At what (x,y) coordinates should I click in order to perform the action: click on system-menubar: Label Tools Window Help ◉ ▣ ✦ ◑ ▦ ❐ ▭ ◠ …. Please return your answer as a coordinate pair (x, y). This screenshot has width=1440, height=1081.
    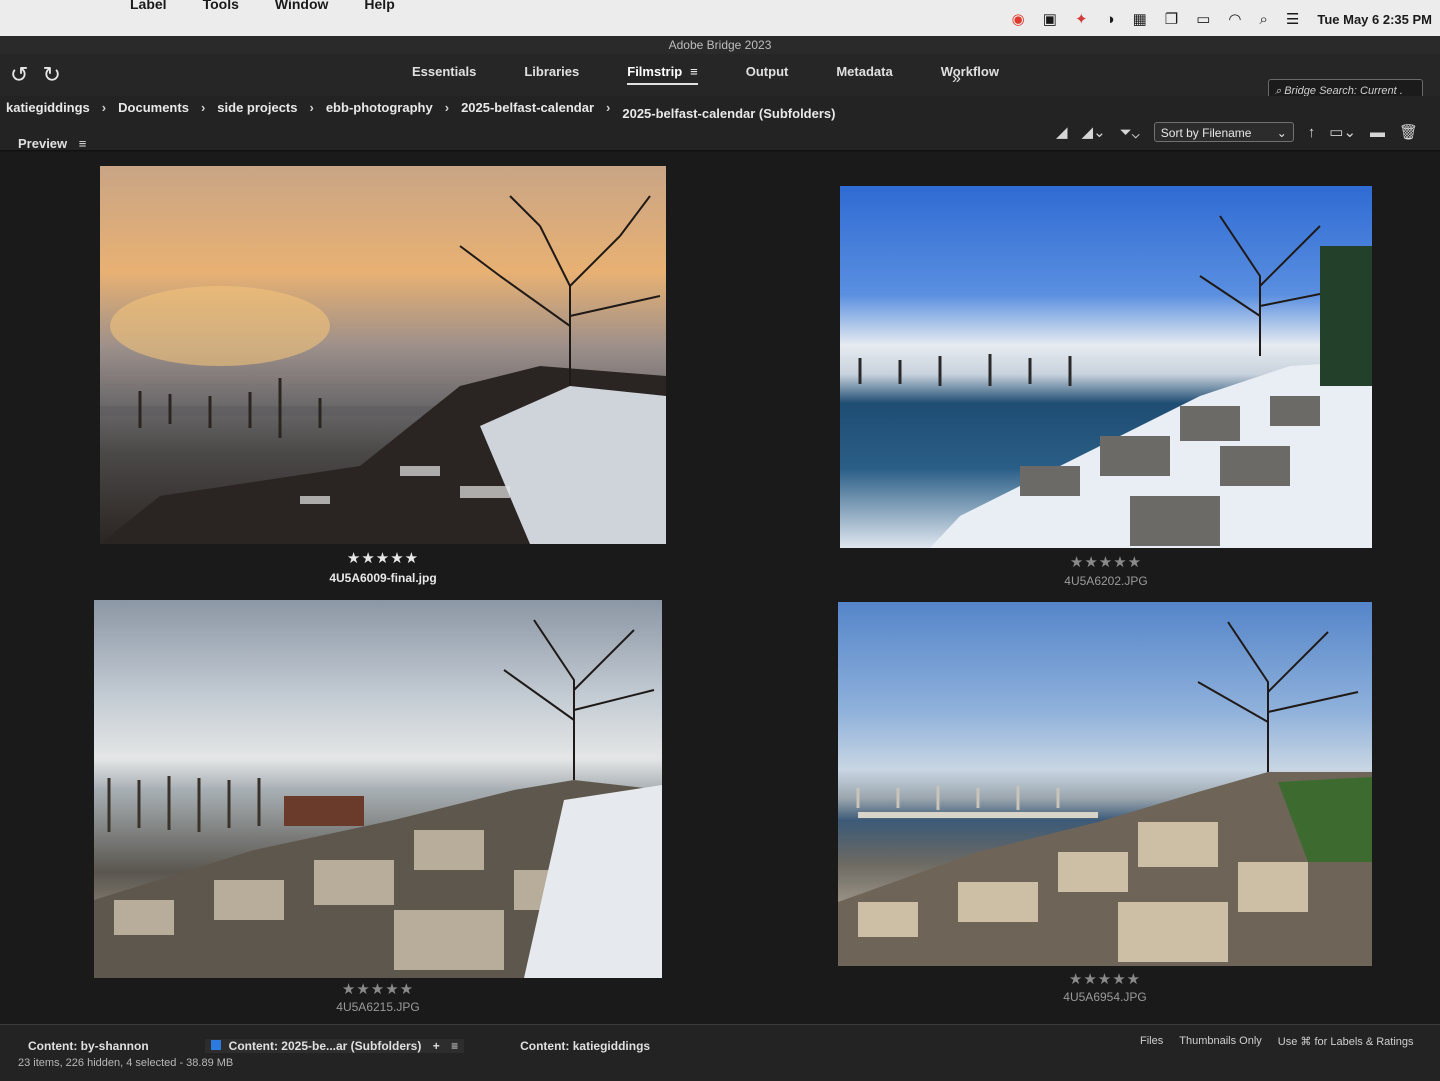
    Looking at the image, I should click on (720, 18).